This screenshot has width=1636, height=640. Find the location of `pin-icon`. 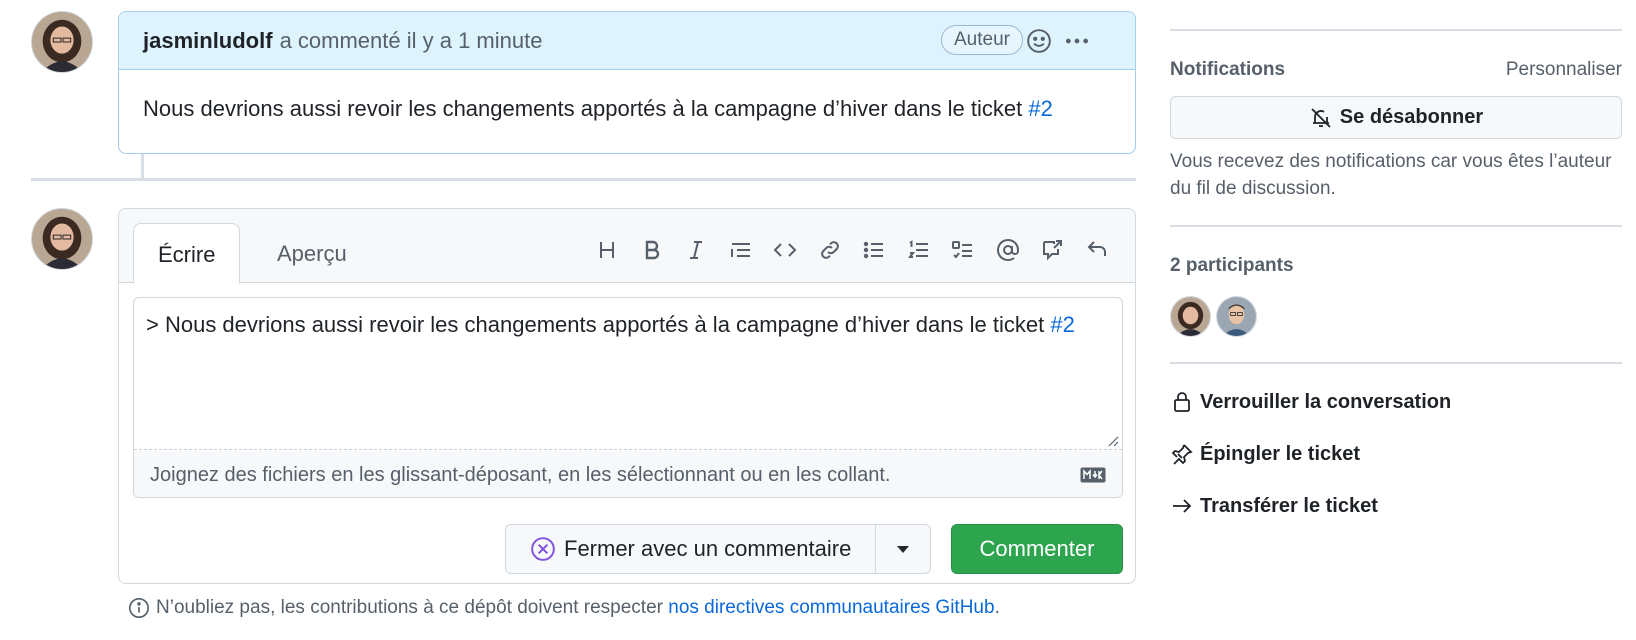

pin-icon is located at coordinates (1182, 454).